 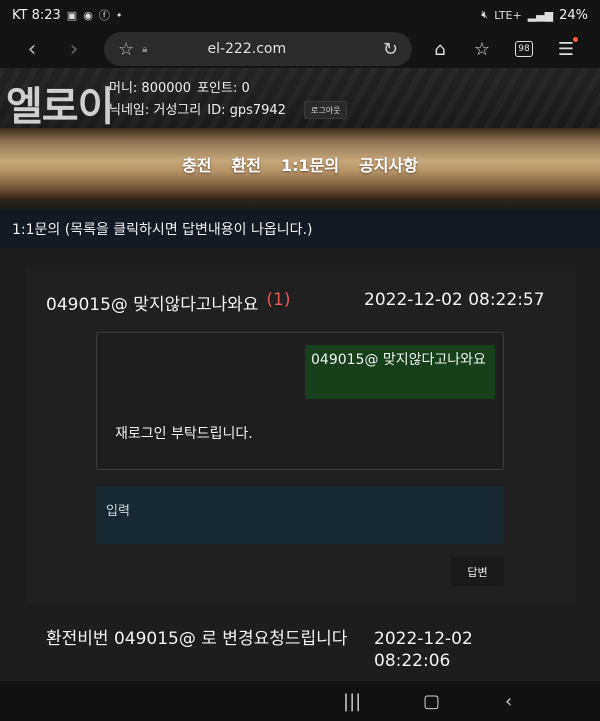 I want to click on notification-dot, so click(x=575, y=39).